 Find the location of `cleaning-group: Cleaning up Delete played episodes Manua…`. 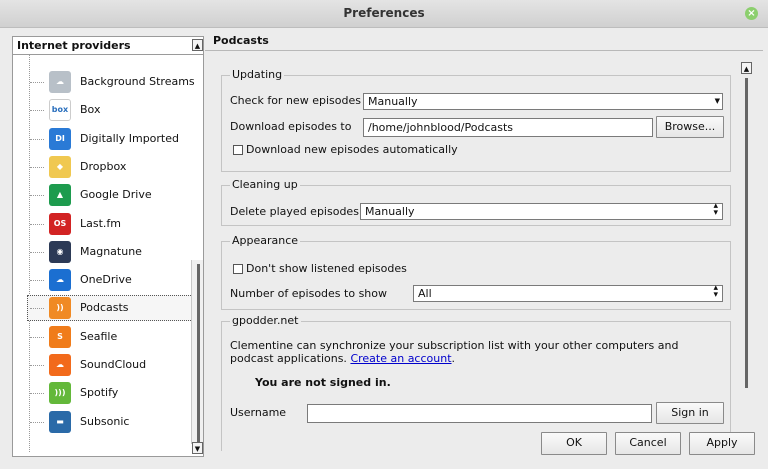

cleaning-group: Cleaning up Delete played episodes Manua… is located at coordinates (476, 202).